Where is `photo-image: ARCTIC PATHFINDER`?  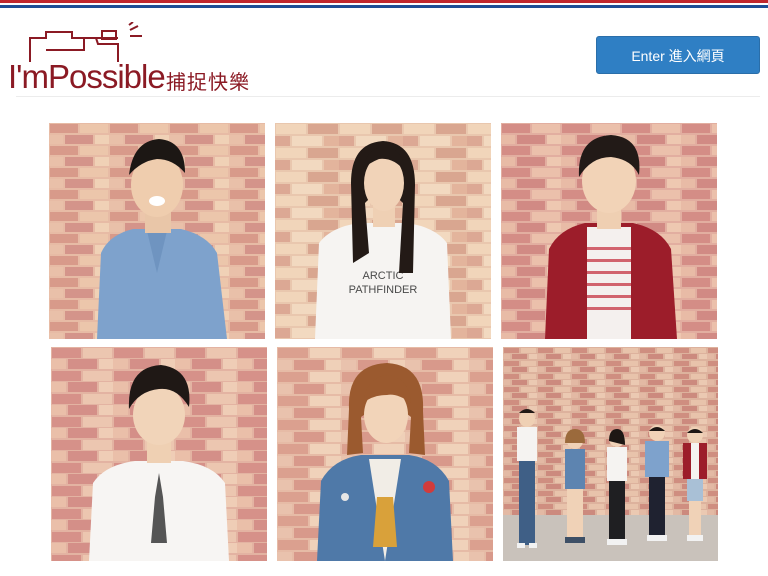
photo-image: ARCTIC PATHFINDER is located at coordinates (383, 231).